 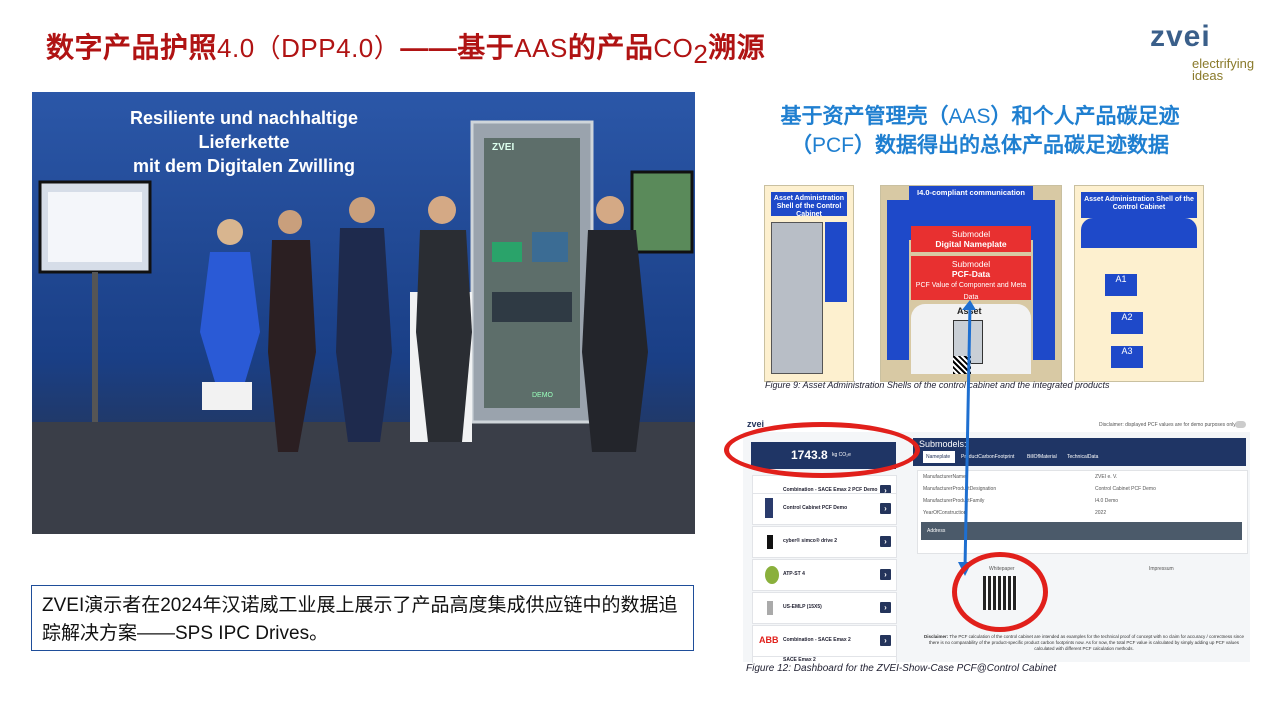 I want to click on cabinet-label: ZVEI, so click(x=503, y=147).